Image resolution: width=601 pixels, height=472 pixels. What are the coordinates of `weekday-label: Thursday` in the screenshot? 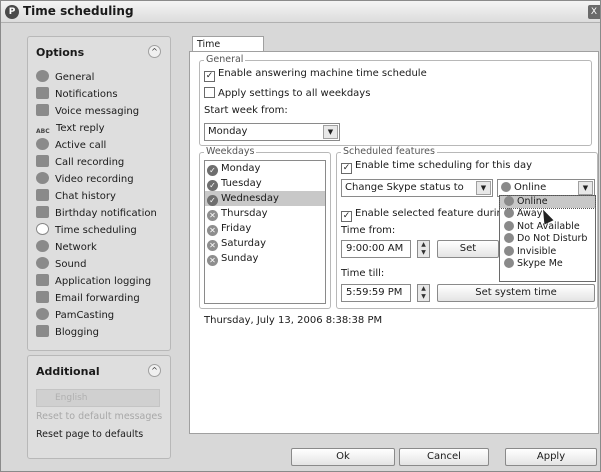 It's located at (244, 213).